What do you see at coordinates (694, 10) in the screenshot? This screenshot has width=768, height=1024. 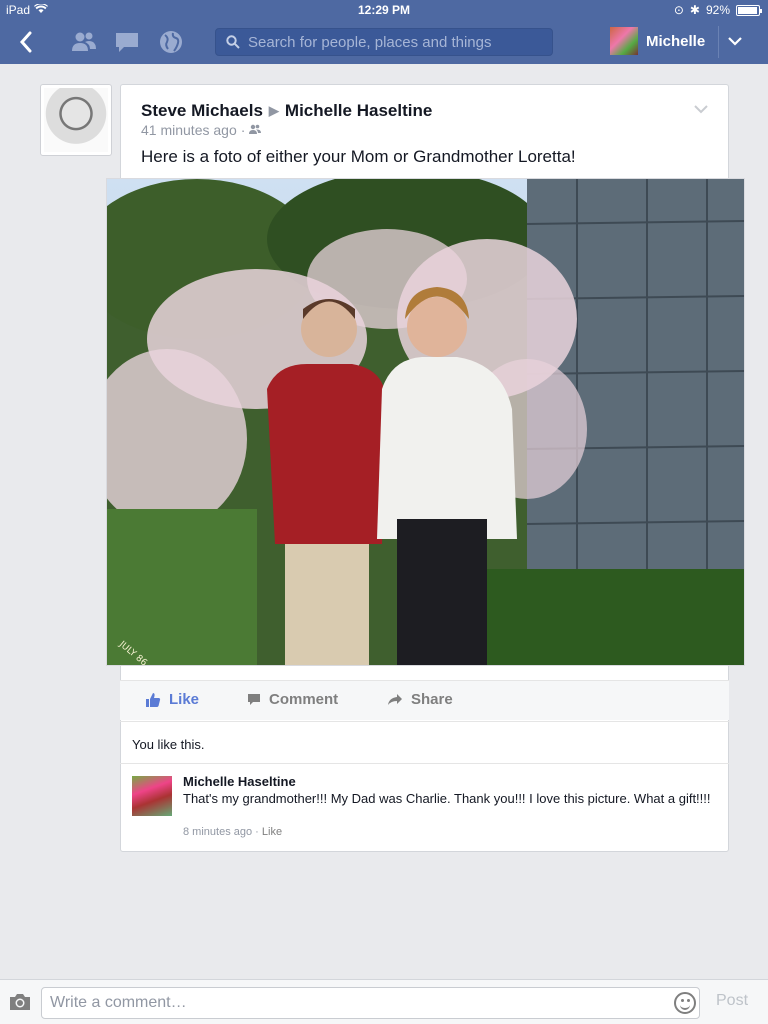 I see `bluetooth-icon: ✱` at bounding box center [694, 10].